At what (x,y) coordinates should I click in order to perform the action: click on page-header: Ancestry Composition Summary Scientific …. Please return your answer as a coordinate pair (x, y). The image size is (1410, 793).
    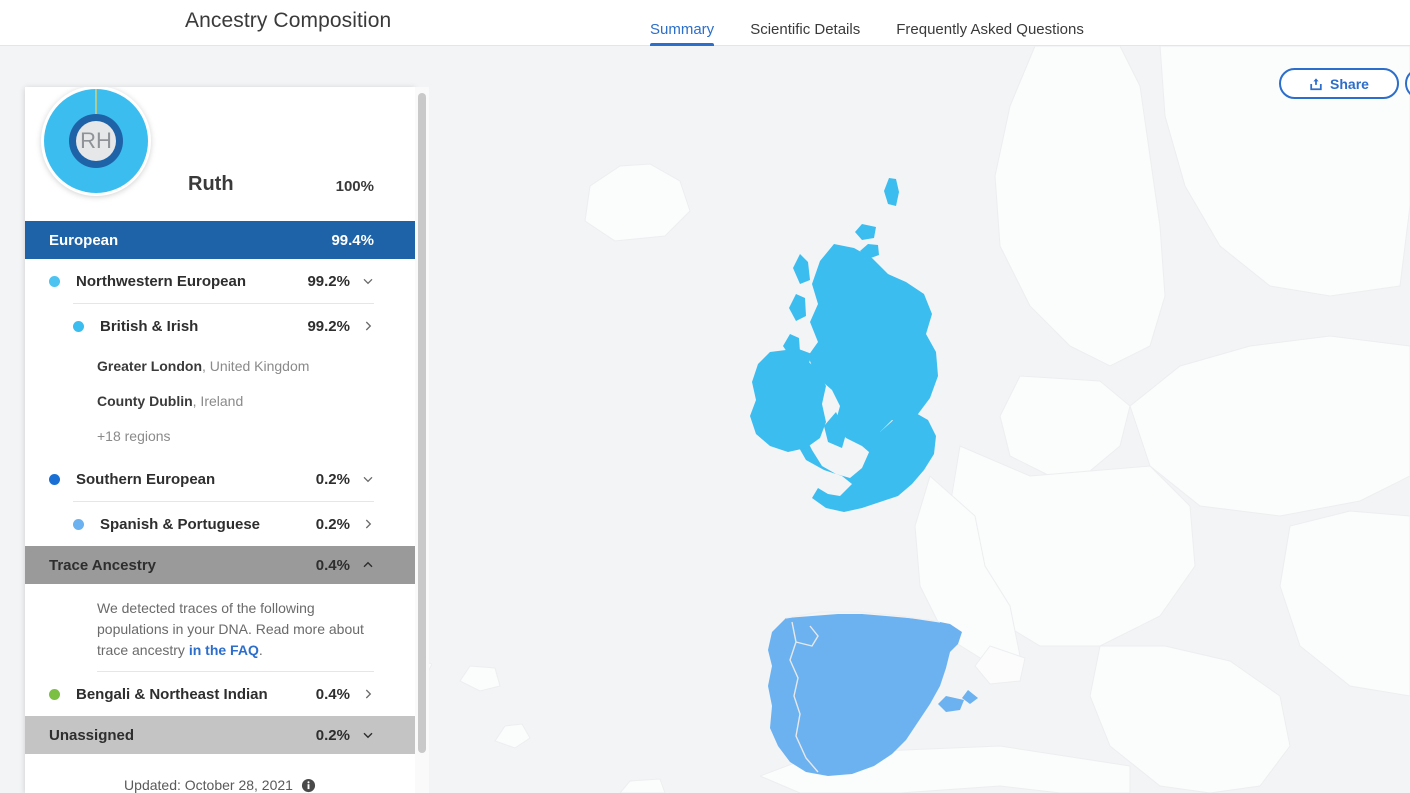
    Looking at the image, I should click on (705, 23).